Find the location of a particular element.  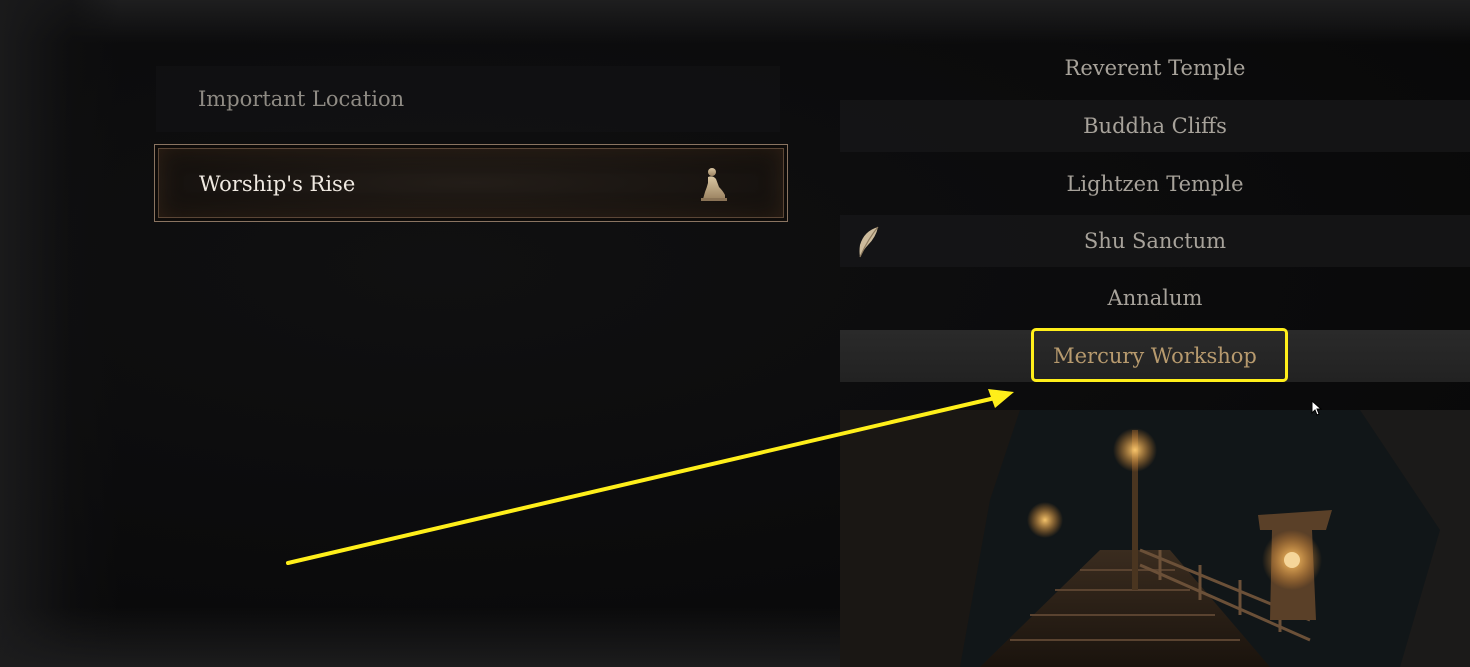

left-border-texture is located at coordinates (60, 333).